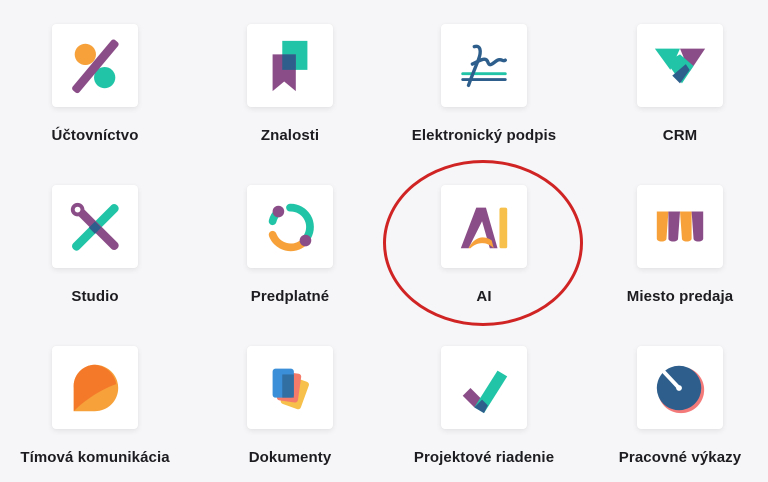 The width and height of the screenshot is (768, 482). Describe the element at coordinates (95, 457) in the screenshot. I see `app-label: Tímová komunikácia` at that location.